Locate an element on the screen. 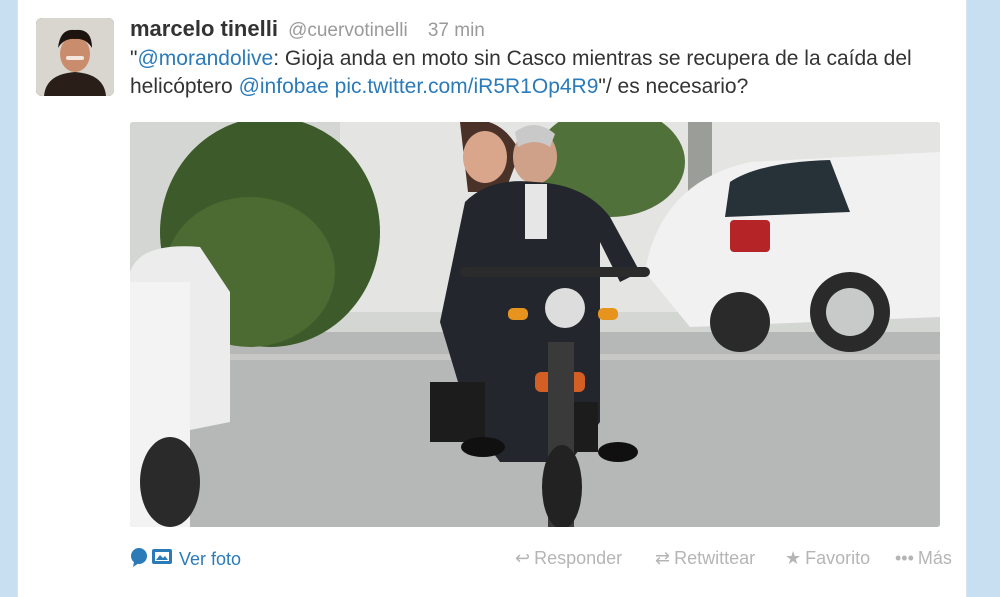  tweet-body-part2: "/ es necesario? is located at coordinates (673, 86).